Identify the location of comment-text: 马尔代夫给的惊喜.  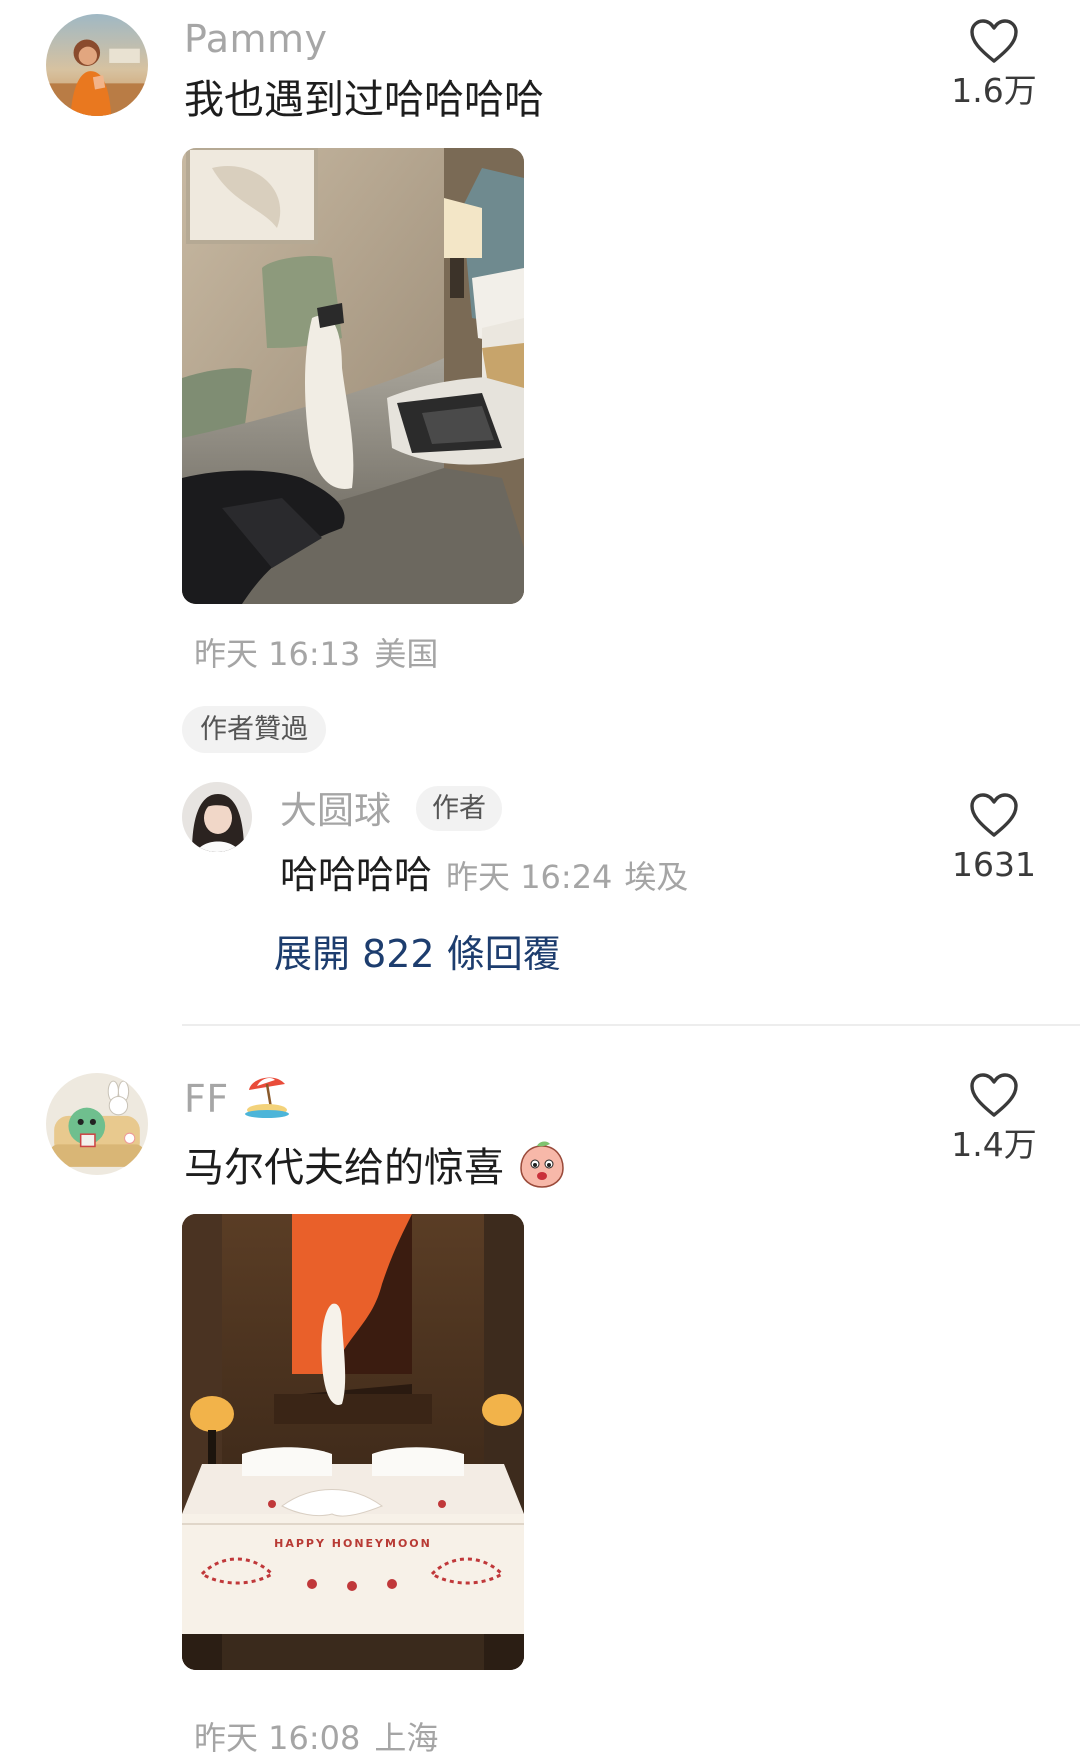
(375, 1166).